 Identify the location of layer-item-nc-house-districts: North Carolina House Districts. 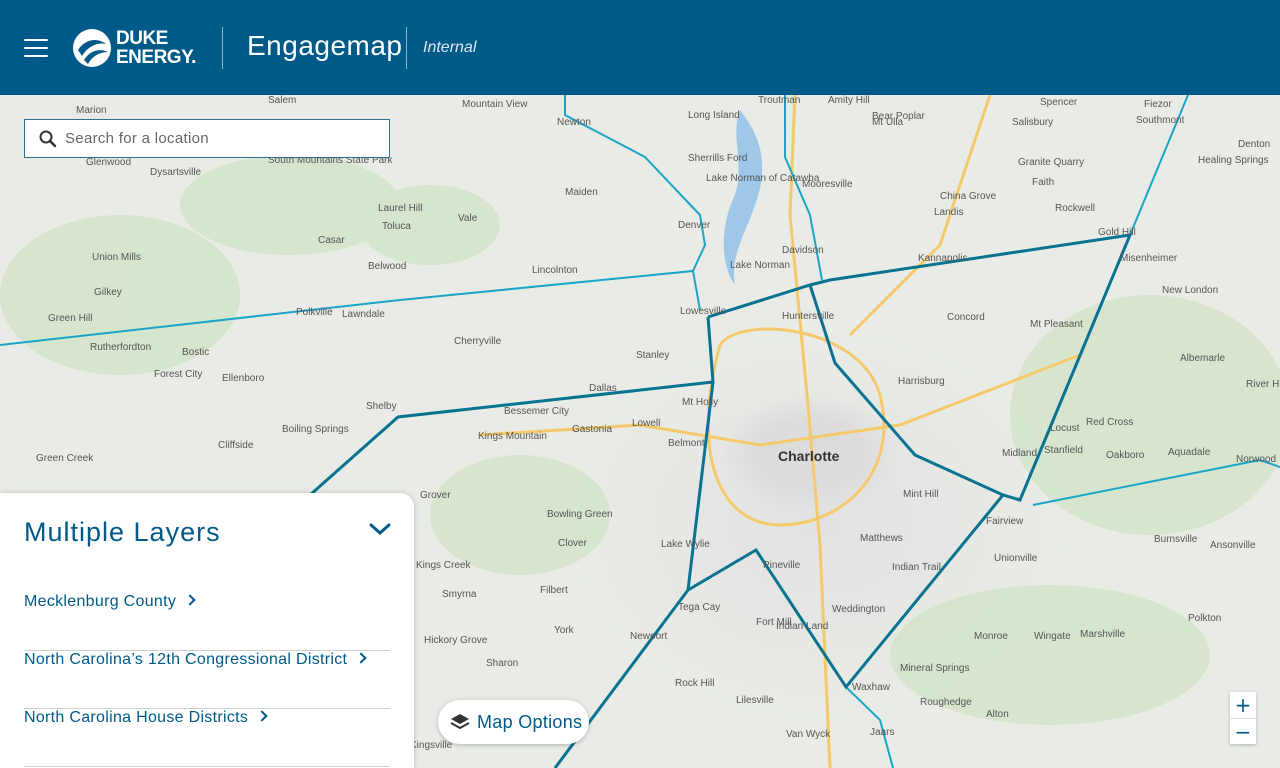
(207, 738).